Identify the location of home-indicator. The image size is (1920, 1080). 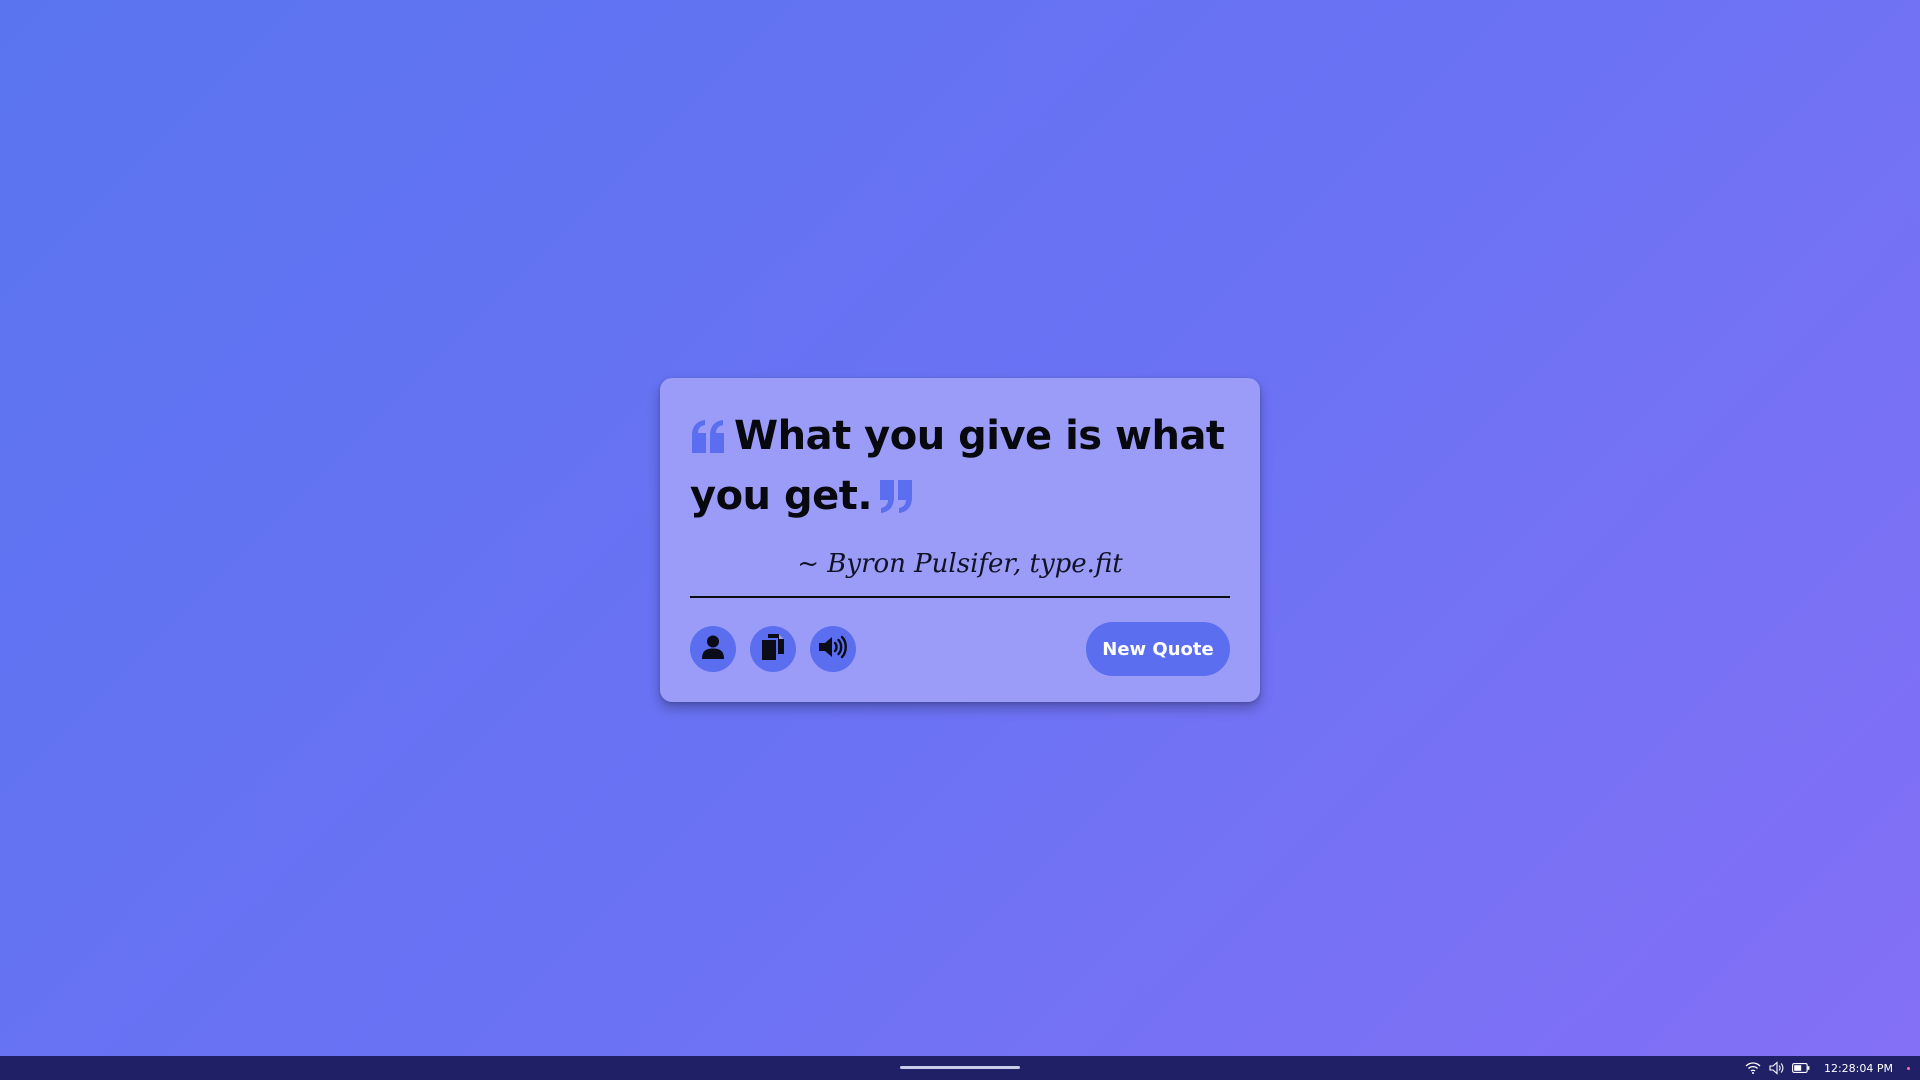
(960, 1067).